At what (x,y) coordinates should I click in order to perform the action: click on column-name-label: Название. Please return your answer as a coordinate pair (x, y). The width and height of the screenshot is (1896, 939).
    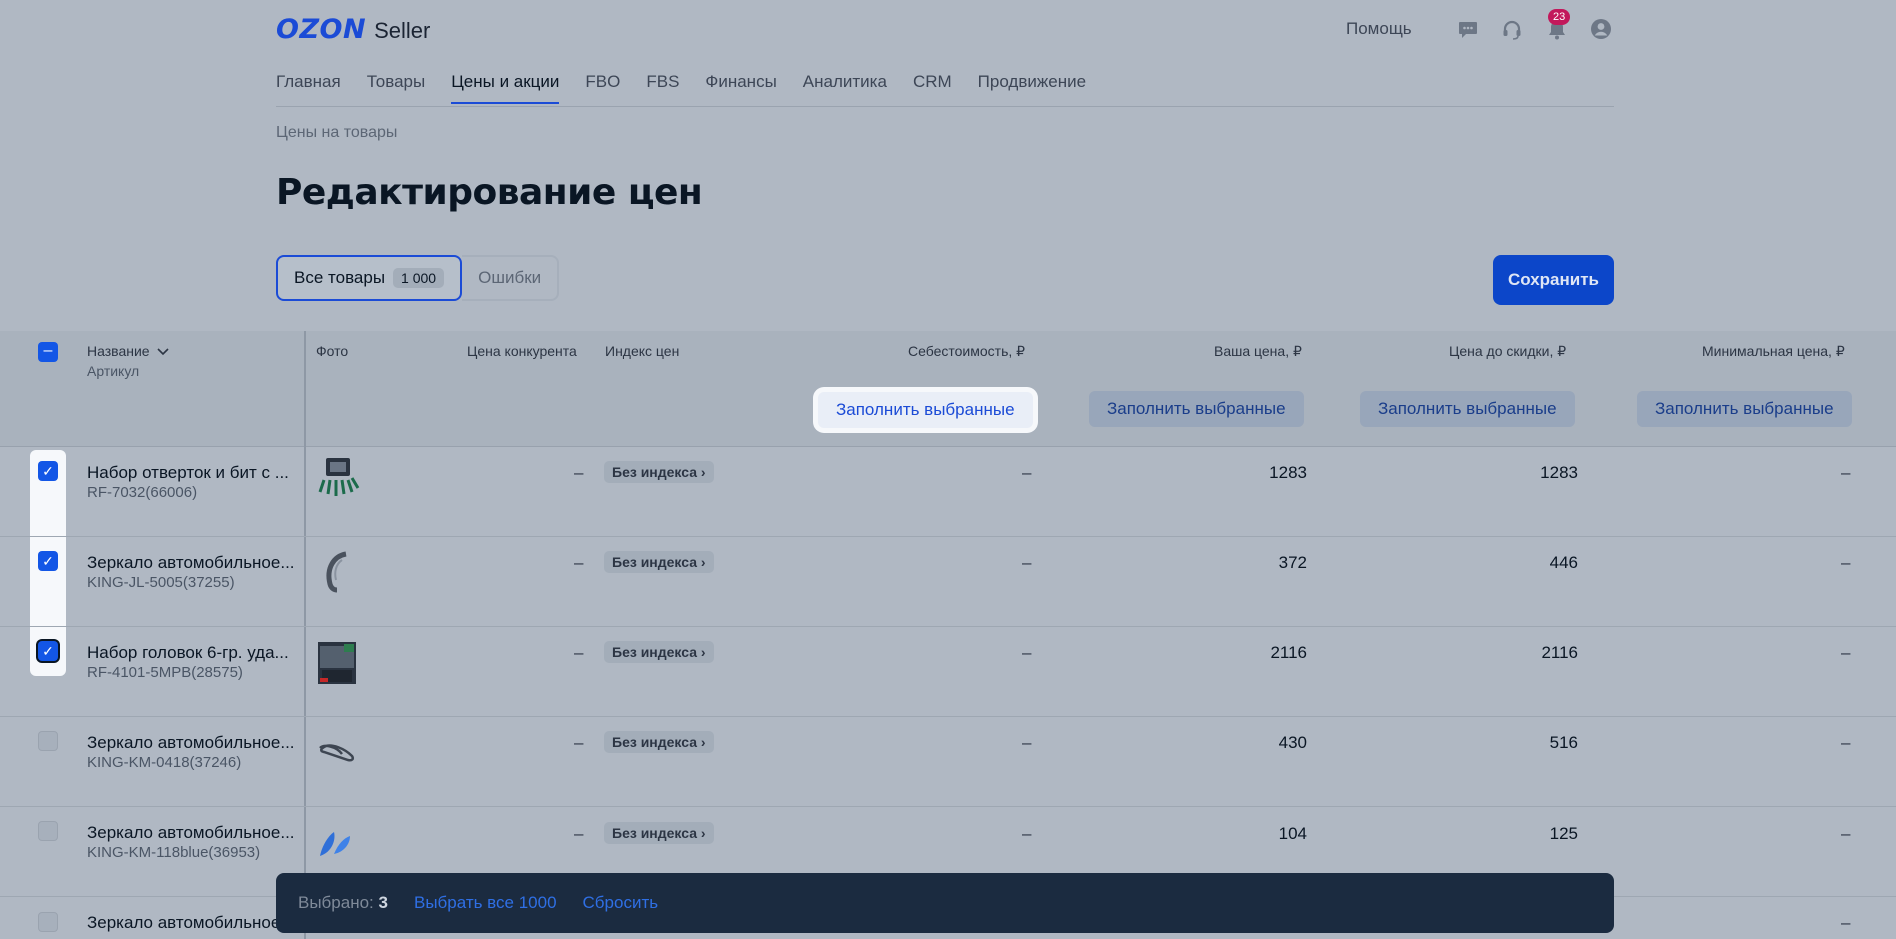
    Looking at the image, I should click on (118, 351).